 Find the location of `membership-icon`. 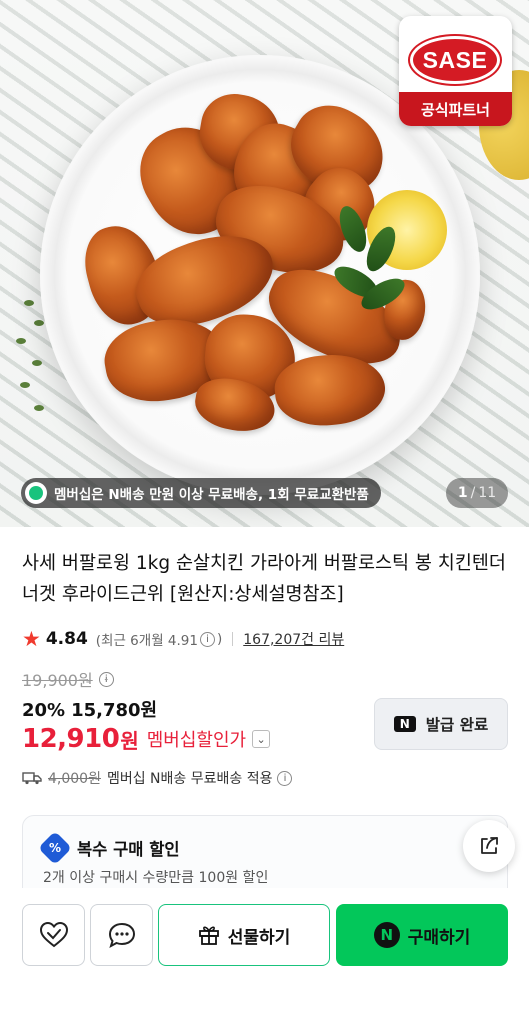

membership-icon is located at coordinates (36, 493).